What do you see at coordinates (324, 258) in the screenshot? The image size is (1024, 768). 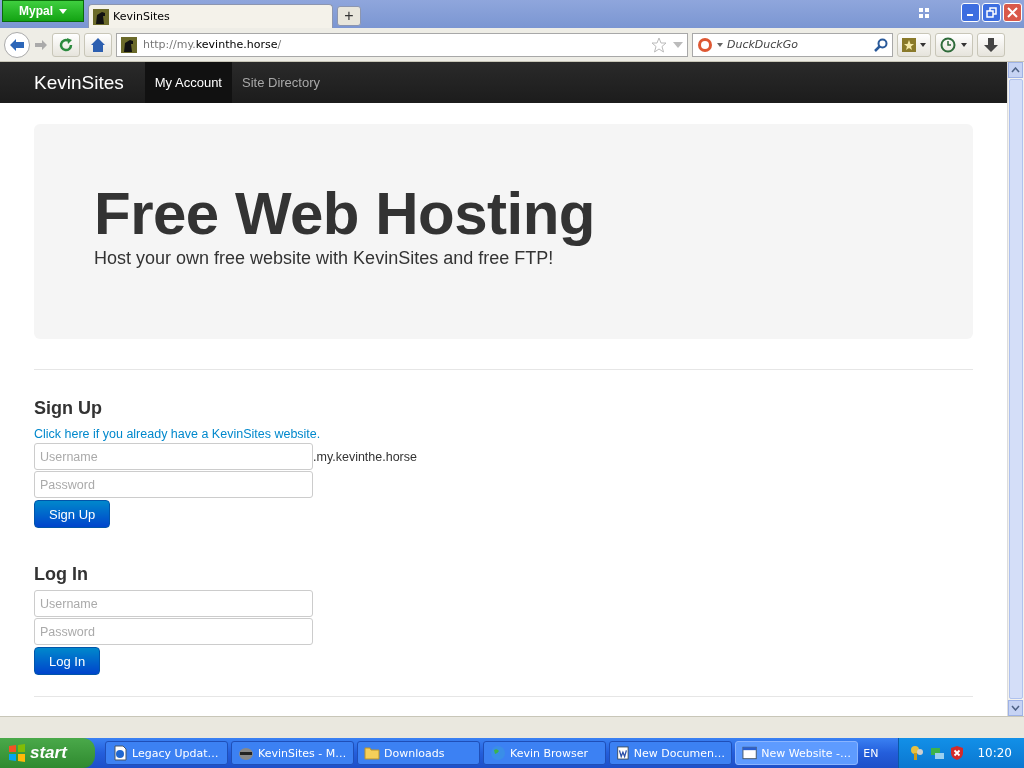 I see `hero-subtitle: Host your own free website with KevinSites and free FTP!` at bounding box center [324, 258].